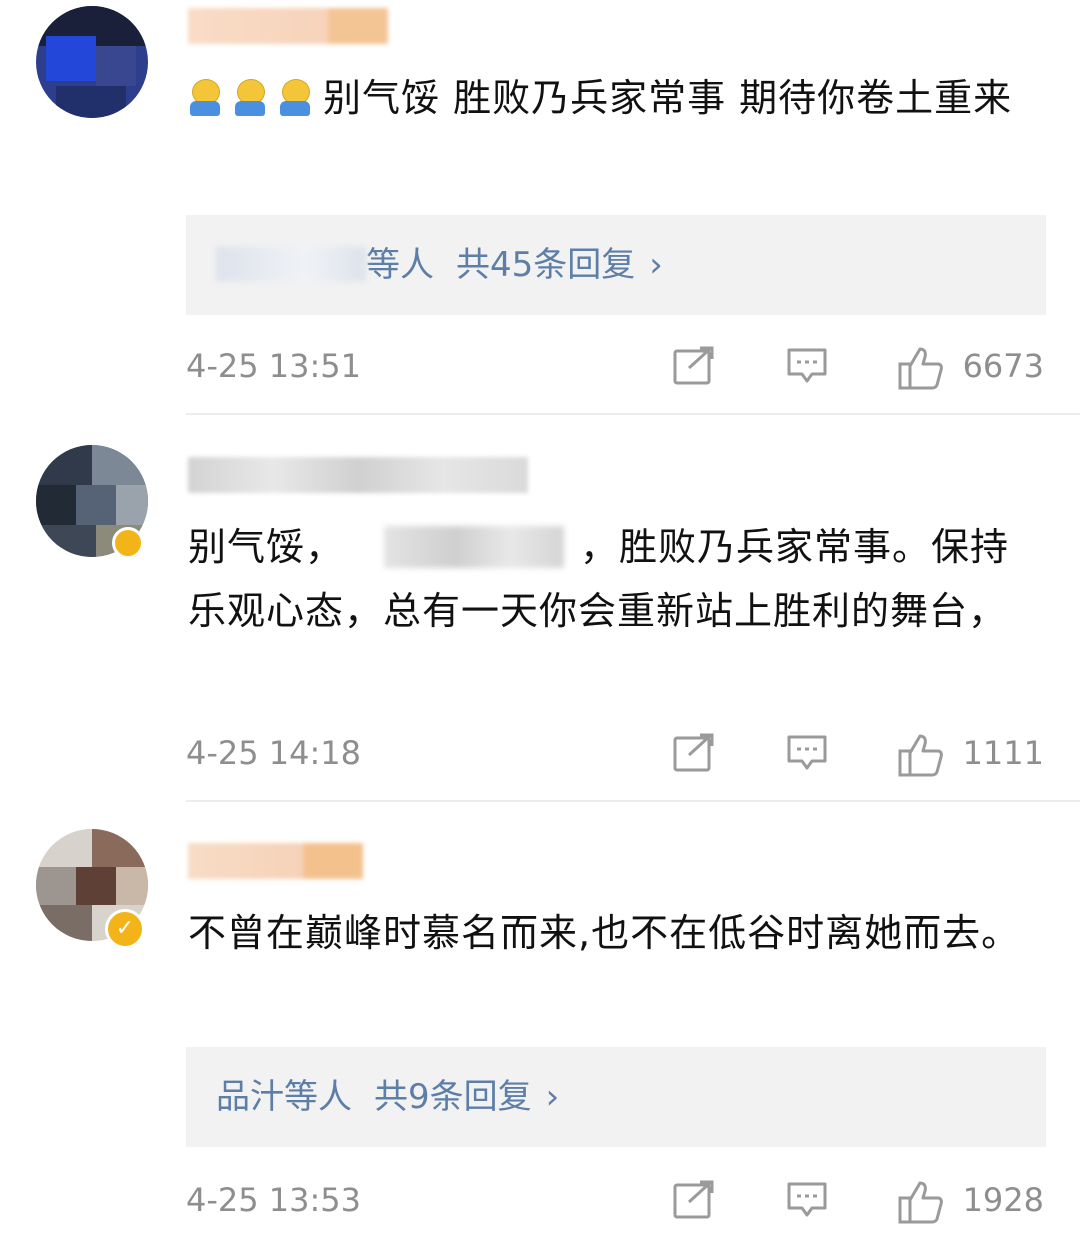 Image resolution: width=1080 pixels, height=1237 pixels. Describe the element at coordinates (1003, 1200) in the screenshot. I see `like-count: 1928` at that location.